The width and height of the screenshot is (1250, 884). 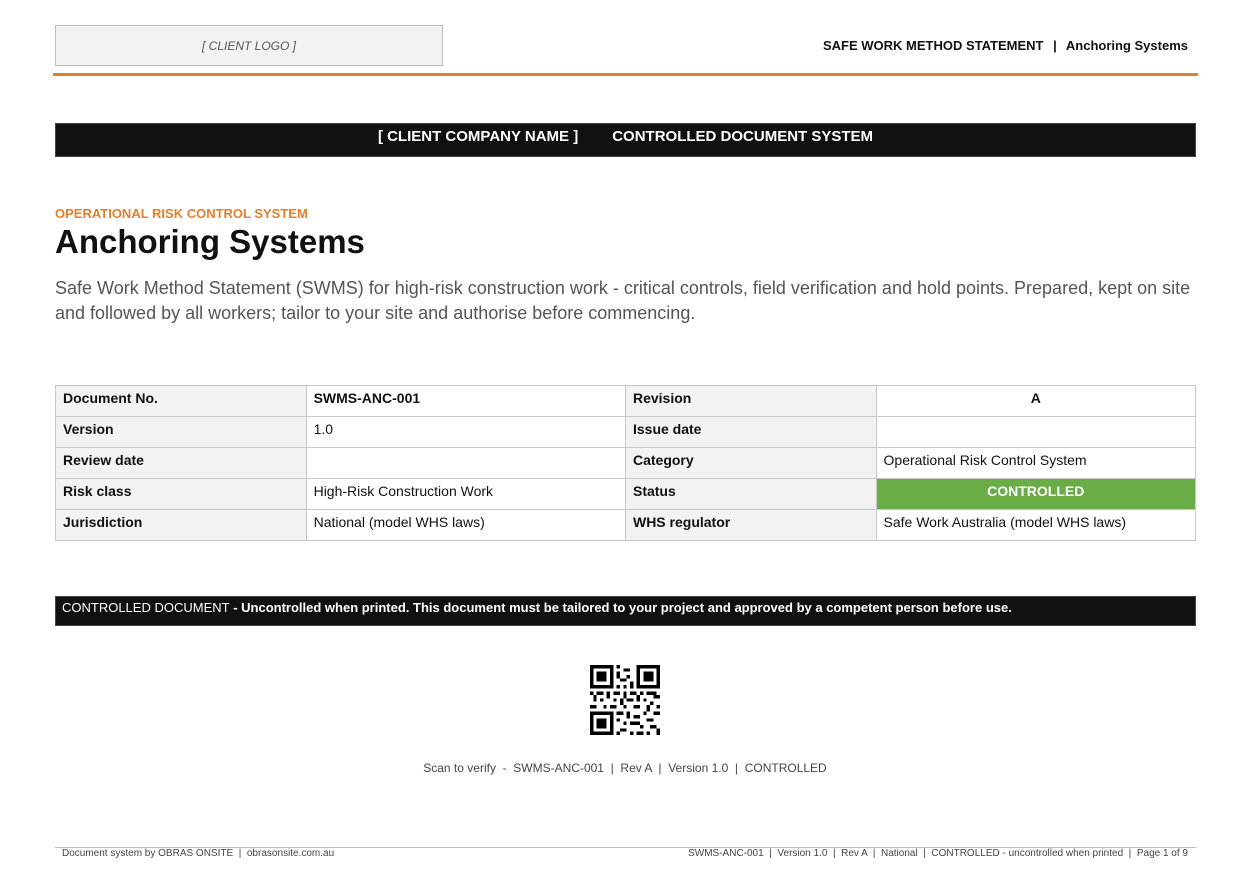 I want to click on value-risk-class: High-Risk Construction Work, so click(x=465, y=494).